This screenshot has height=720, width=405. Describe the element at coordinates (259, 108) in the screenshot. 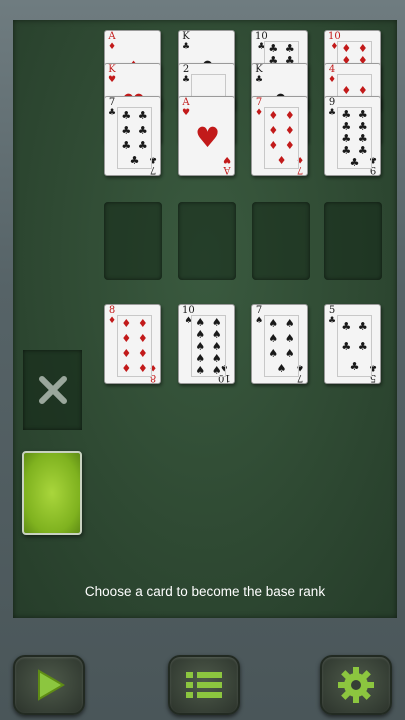

I see `card-corner-rank: 7 ♦` at that location.